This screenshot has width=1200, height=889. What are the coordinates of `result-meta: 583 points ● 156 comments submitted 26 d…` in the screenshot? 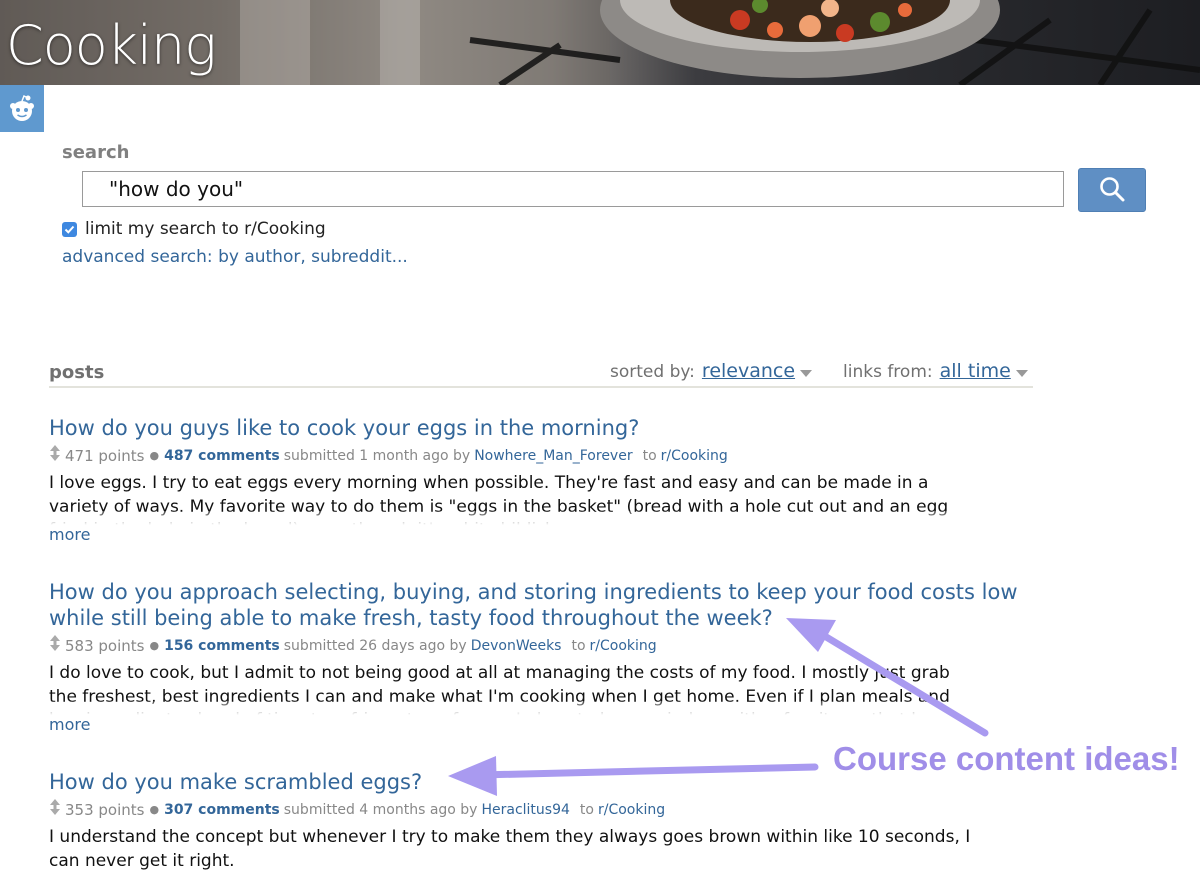 It's located at (544, 645).